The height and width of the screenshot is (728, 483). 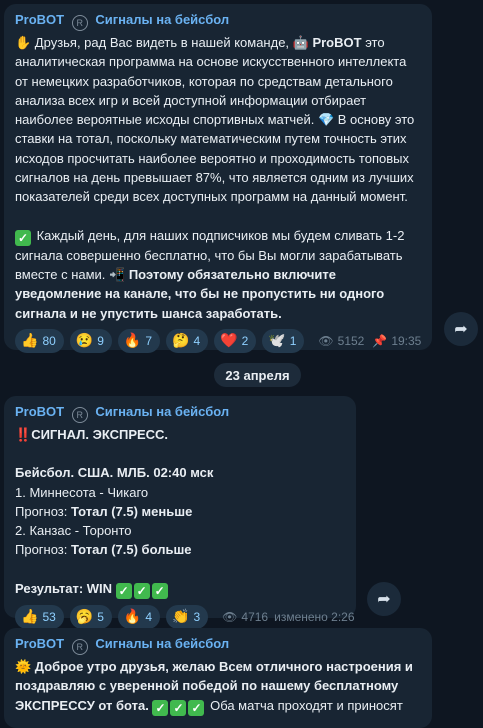 I want to click on edited-label: изменено 2:26, so click(x=314, y=616).